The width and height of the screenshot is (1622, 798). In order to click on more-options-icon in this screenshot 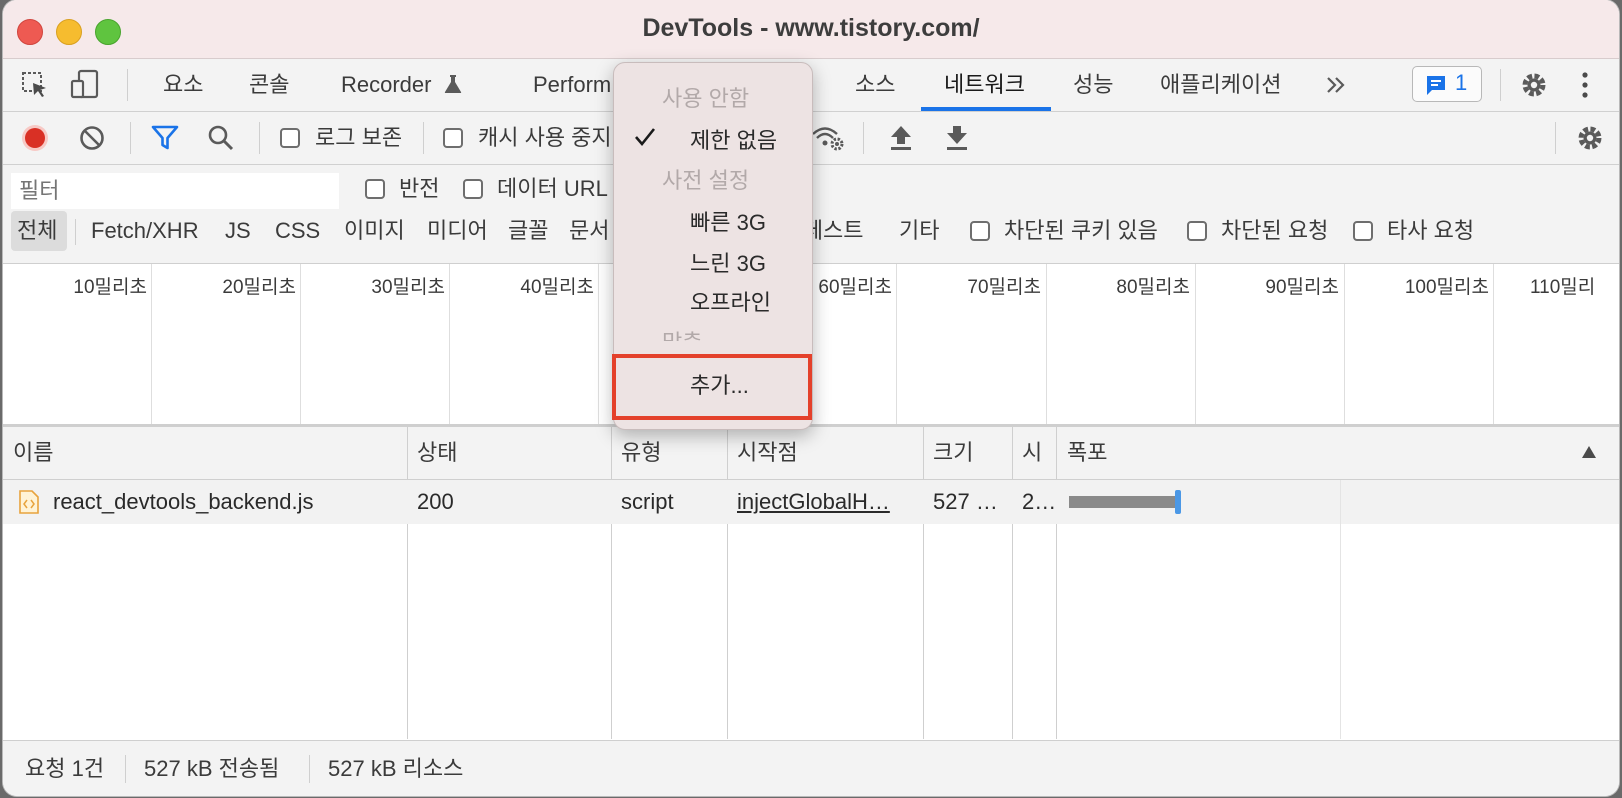, I will do `click(1585, 87)`.